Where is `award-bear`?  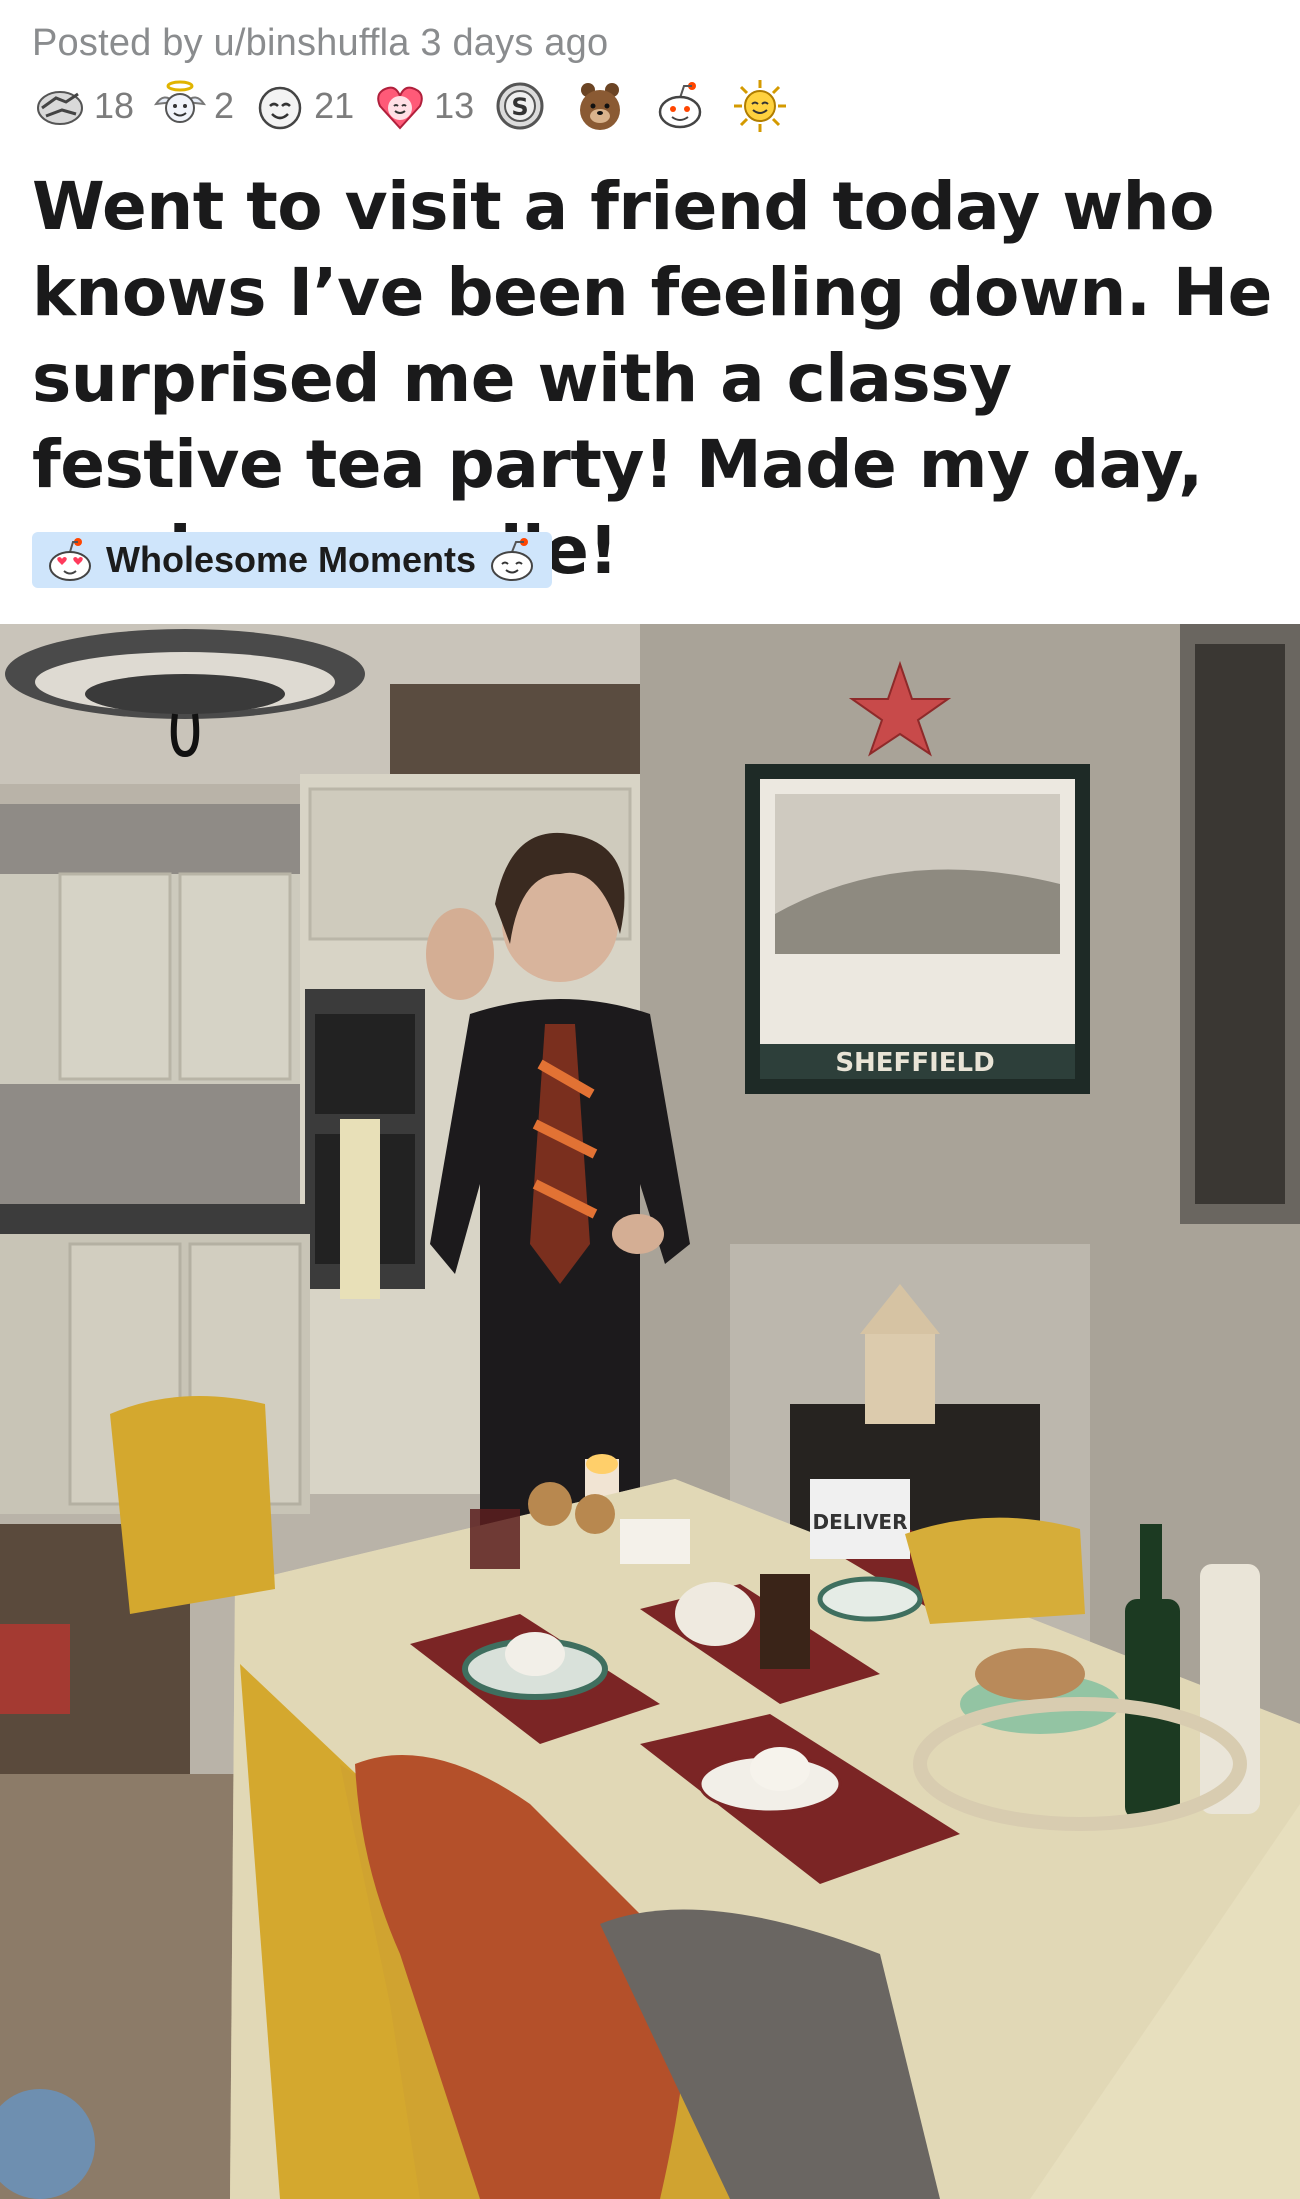
award-bear is located at coordinates (603, 106).